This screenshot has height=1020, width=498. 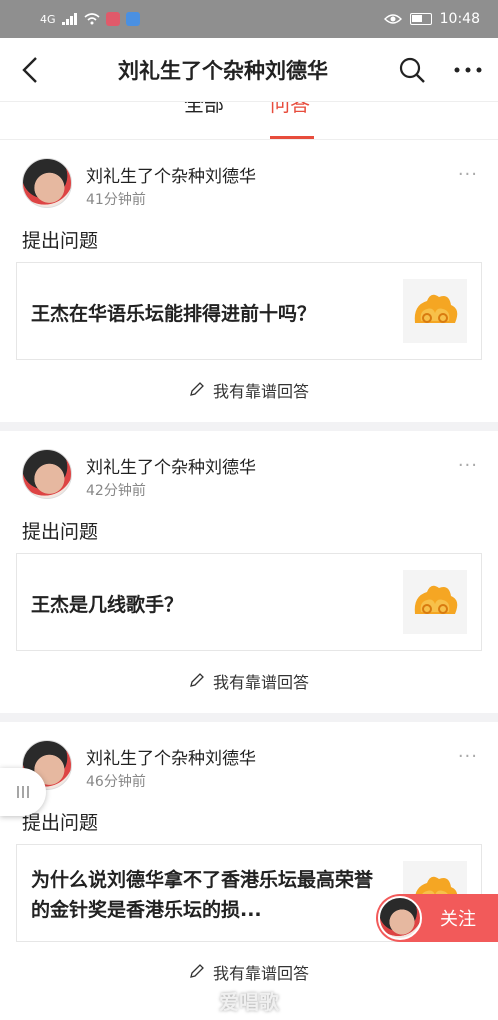 What do you see at coordinates (249, 1002) in the screenshot?
I see `watermark: 爱唱歌` at bounding box center [249, 1002].